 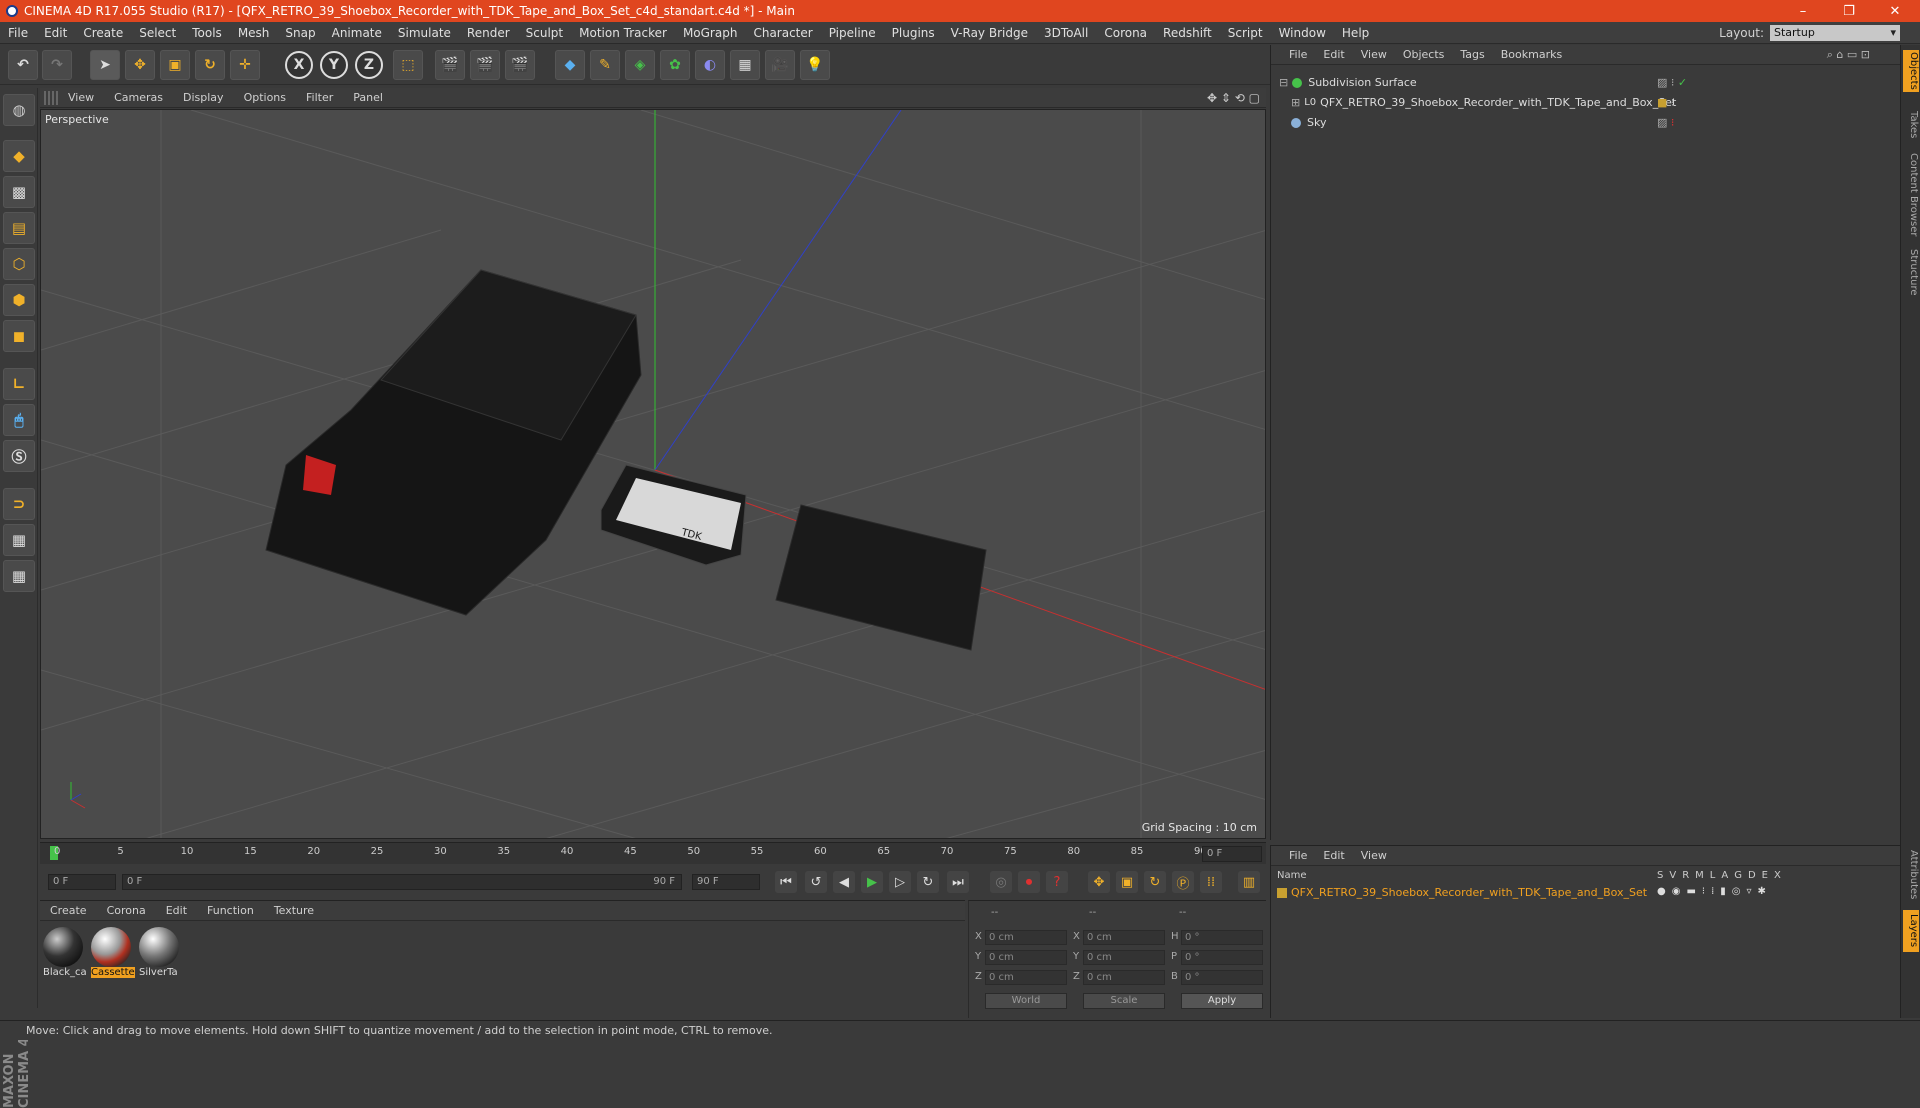 I want to click on menu-corona: Corona, so click(x=1125, y=33).